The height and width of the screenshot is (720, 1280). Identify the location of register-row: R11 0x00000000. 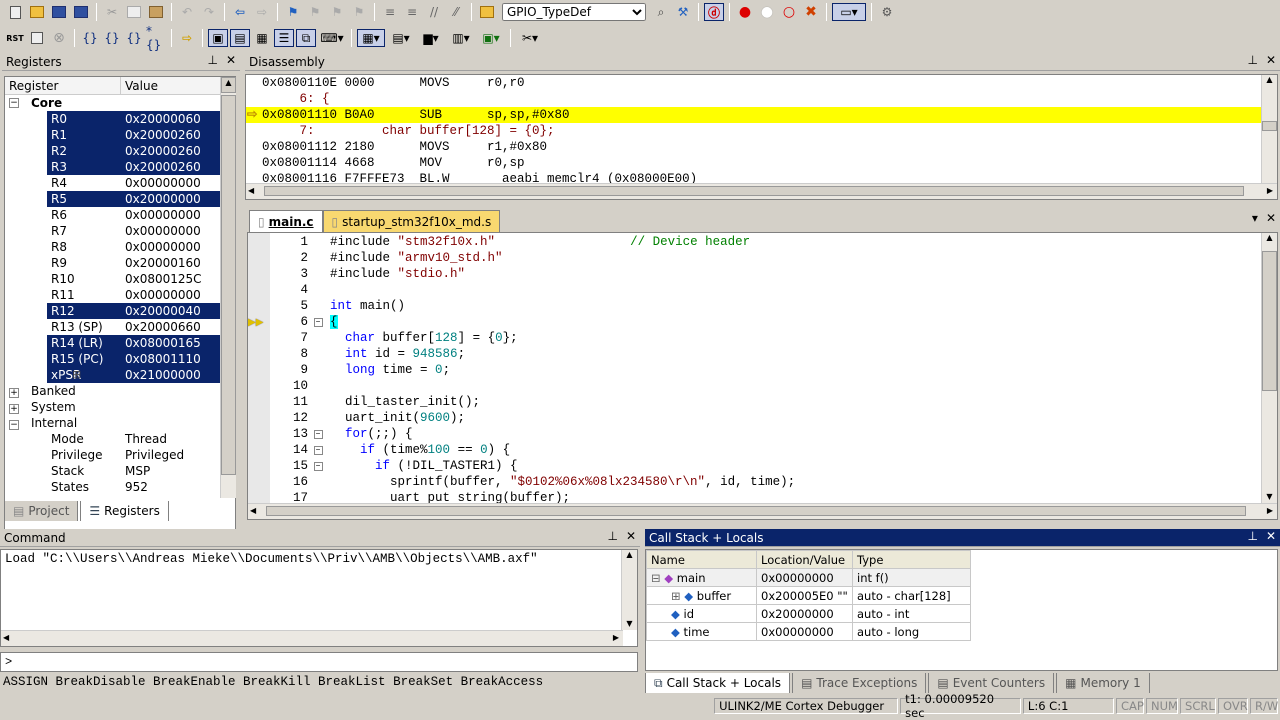
(141, 295).